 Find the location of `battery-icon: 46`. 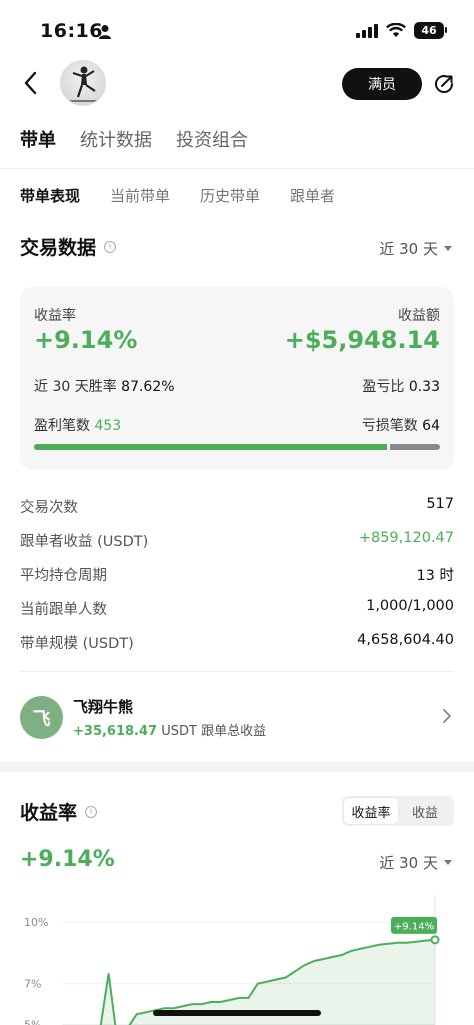

battery-icon: 46 is located at coordinates (430, 30).